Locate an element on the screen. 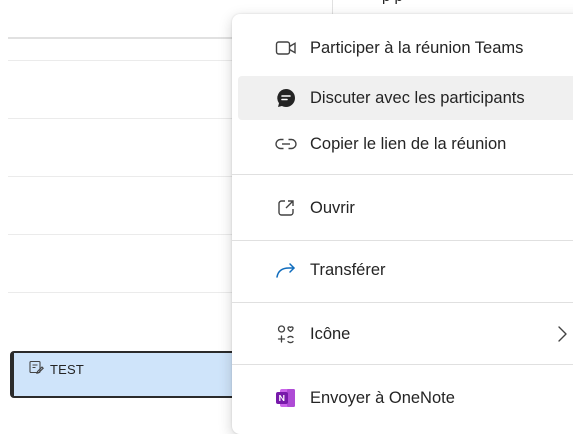 The width and height of the screenshot is (573, 434). video-camera-icon is located at coordinates (286, 48).